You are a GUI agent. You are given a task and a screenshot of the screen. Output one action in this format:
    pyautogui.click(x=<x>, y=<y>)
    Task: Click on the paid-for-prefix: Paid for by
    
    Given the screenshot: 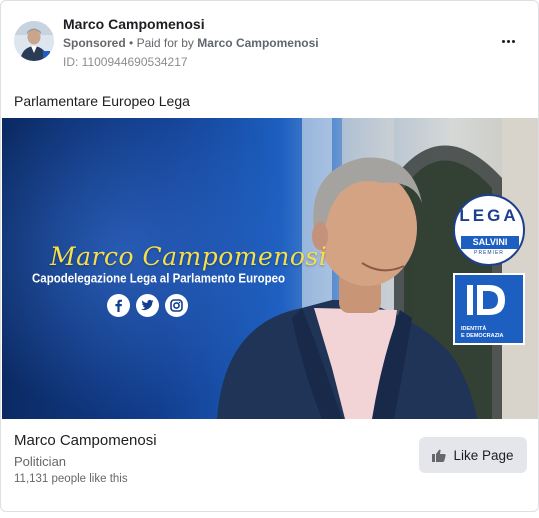 What is the action you would take?
    pyautogui.click(x=165, y=43)
    